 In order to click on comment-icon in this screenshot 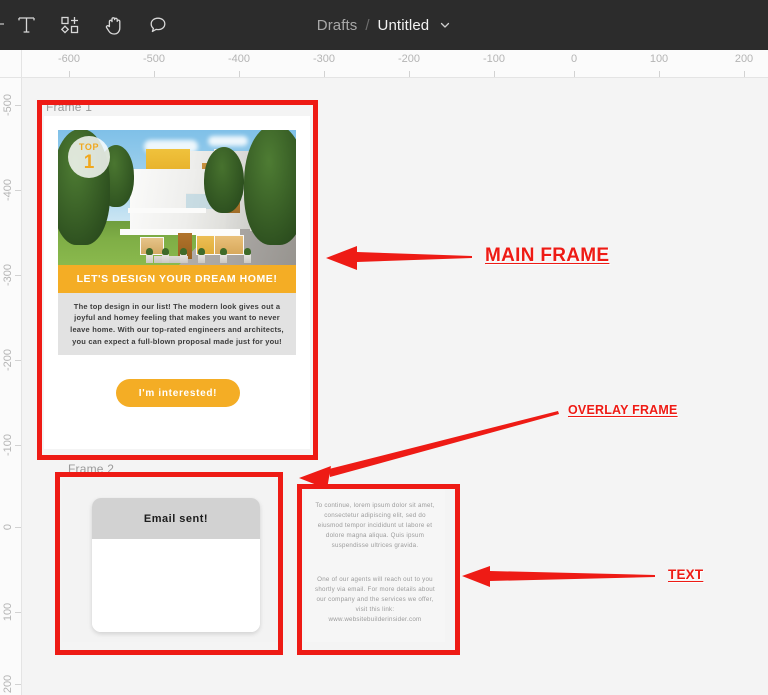, I will do `click(158, 25)`.